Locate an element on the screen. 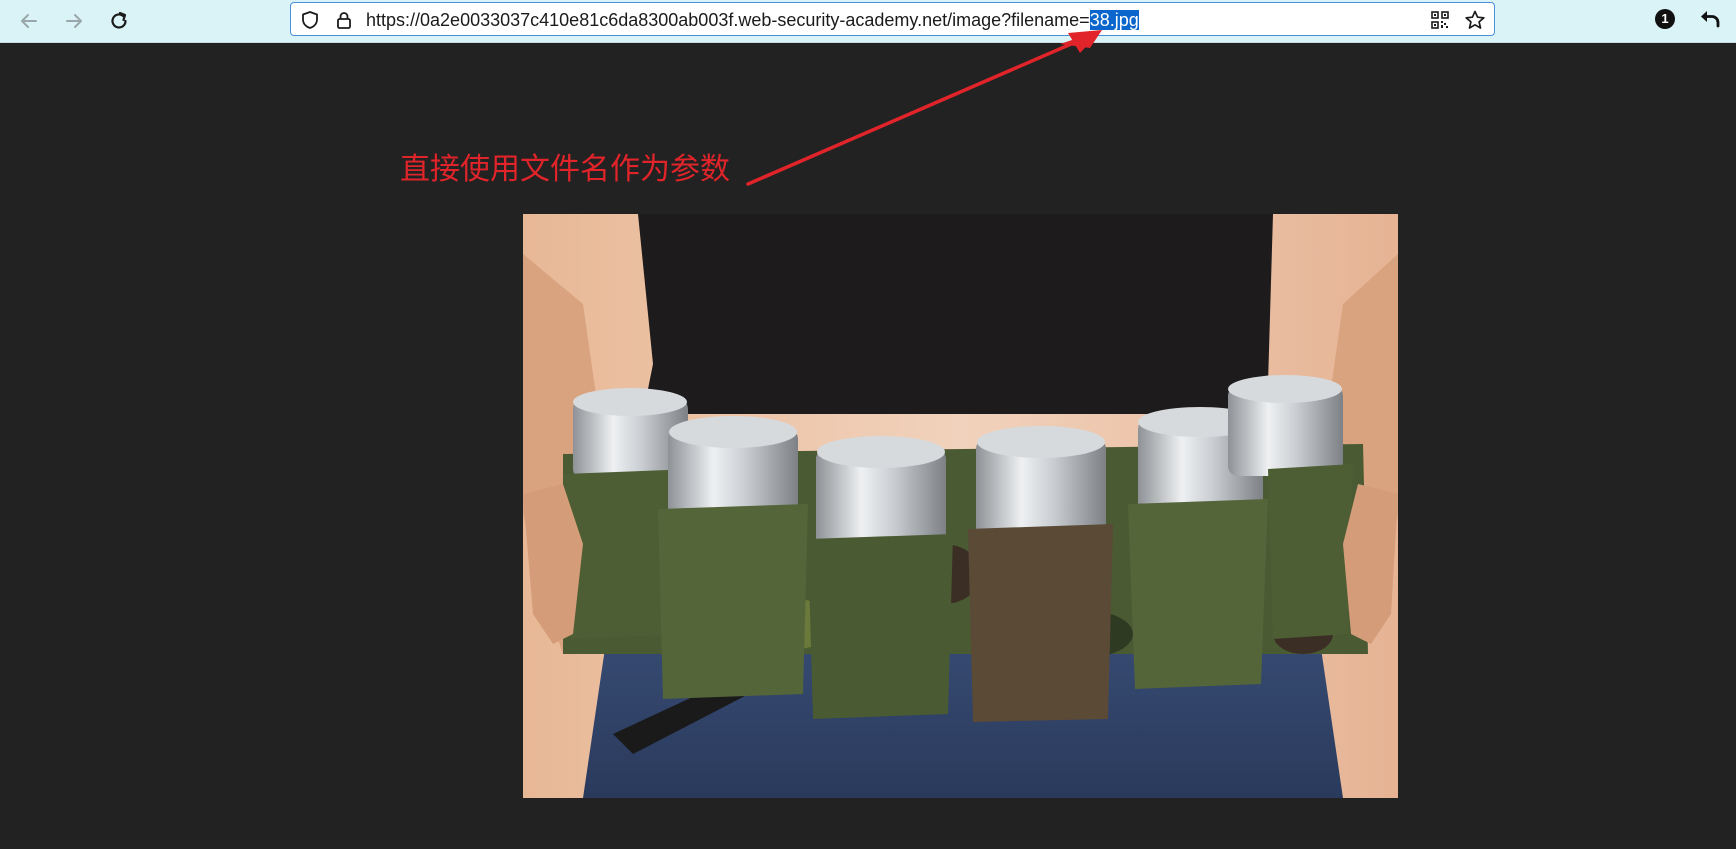  extension-badge-count: 1 is located at coordinates (1665, 18).